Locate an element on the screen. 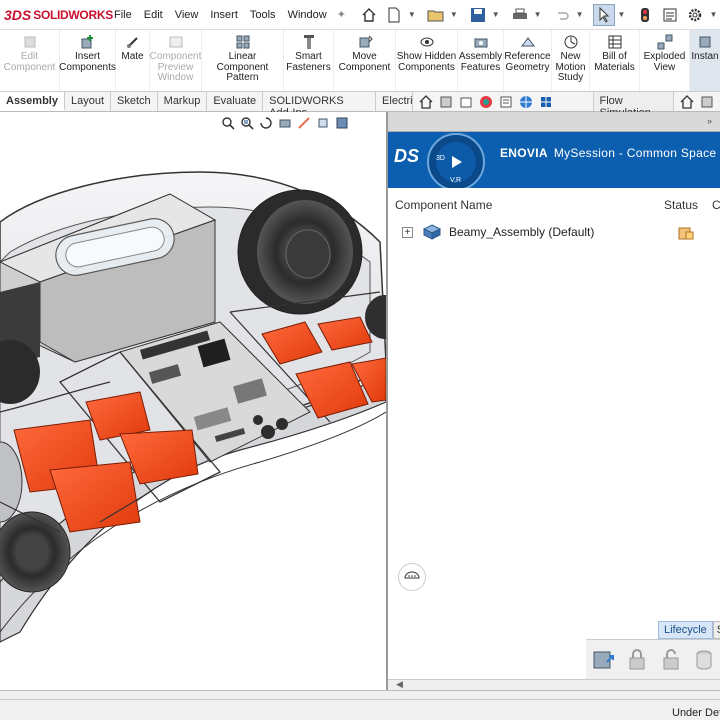  tab-flow-simulation: Flow Simulation is located at coordinates (633, 105).